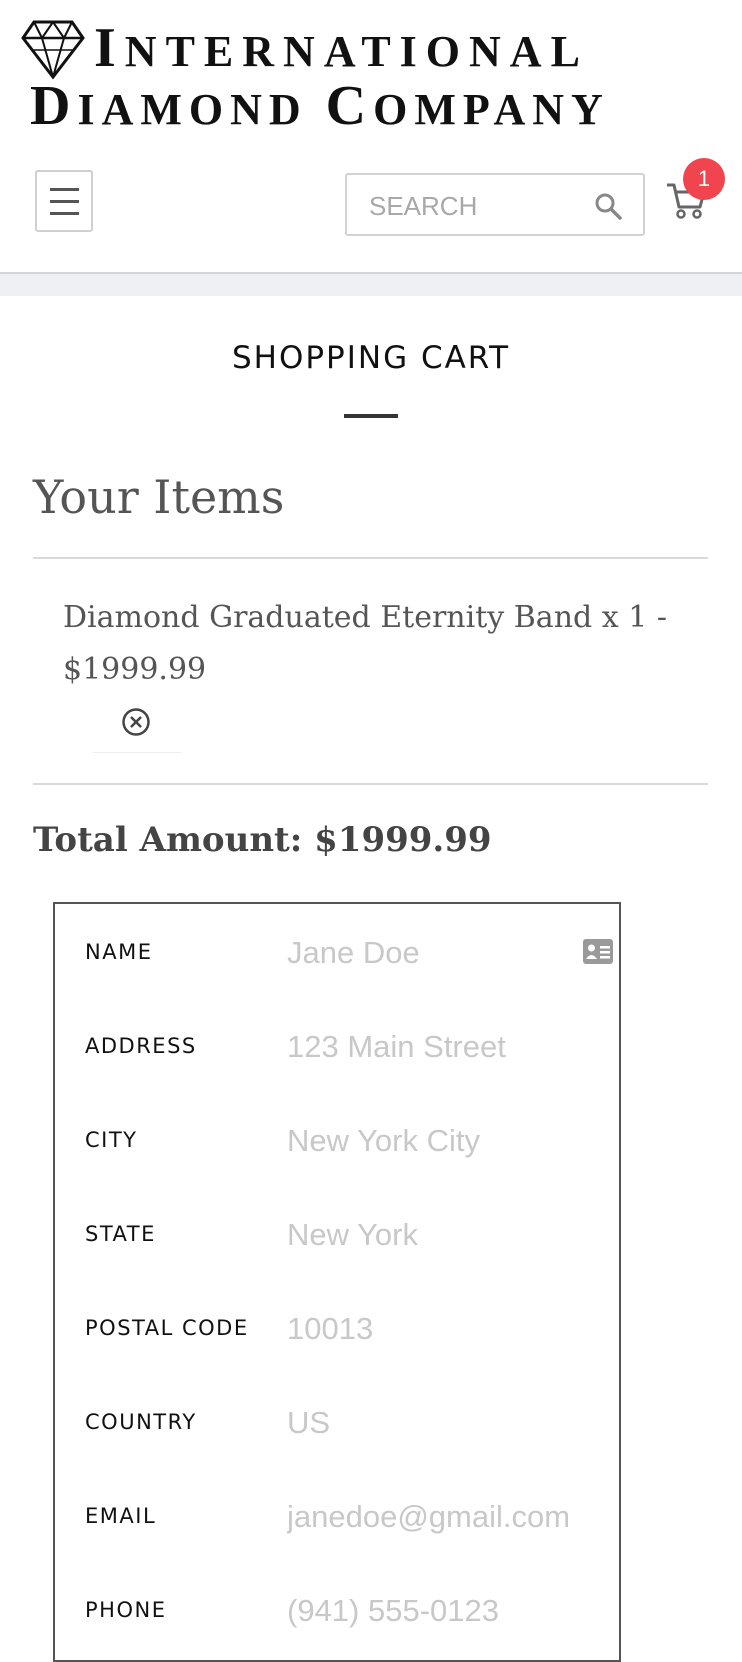 The width and height of the screenshot is (742, 1662). I want to click on field-address: ADDRESS, so click(337, 1046).